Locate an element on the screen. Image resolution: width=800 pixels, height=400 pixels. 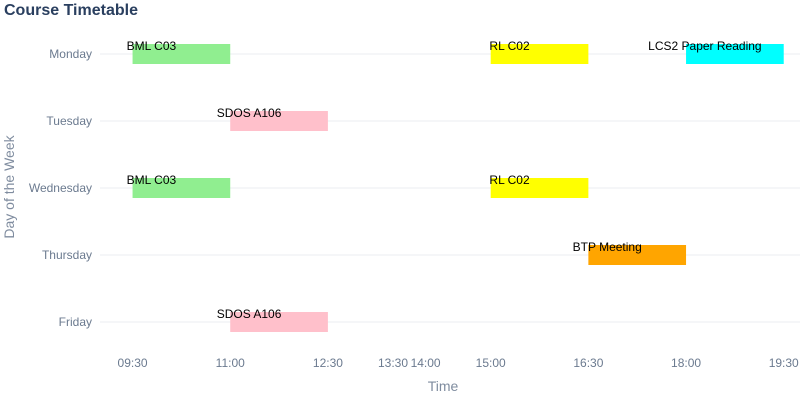
x-tick-1630: 16:30 is located at coordinates (588, 363).